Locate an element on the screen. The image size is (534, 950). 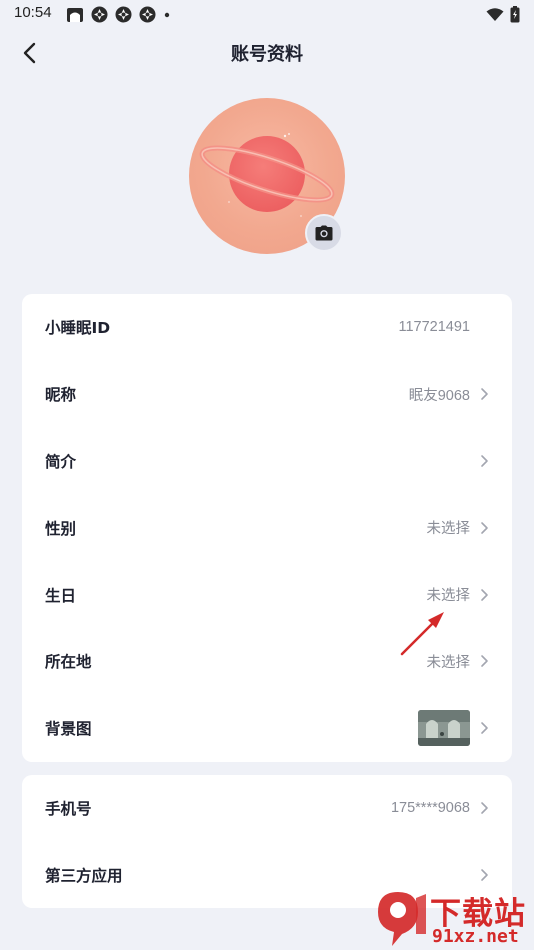
row-background-image: 背景图 is located at coordinates (267, 728).